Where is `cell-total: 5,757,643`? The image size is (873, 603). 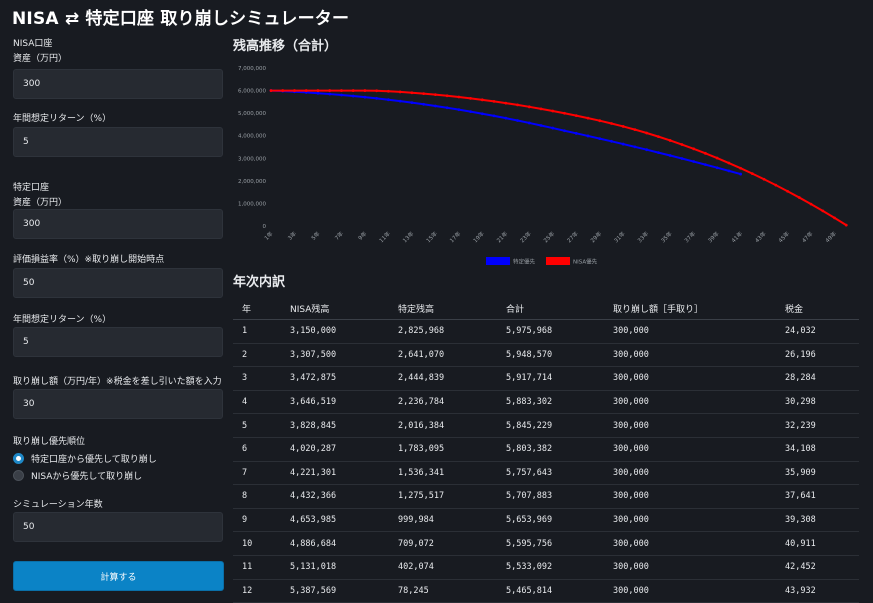 cell-total: 5,757,643 is located at coordinates (550, 473).